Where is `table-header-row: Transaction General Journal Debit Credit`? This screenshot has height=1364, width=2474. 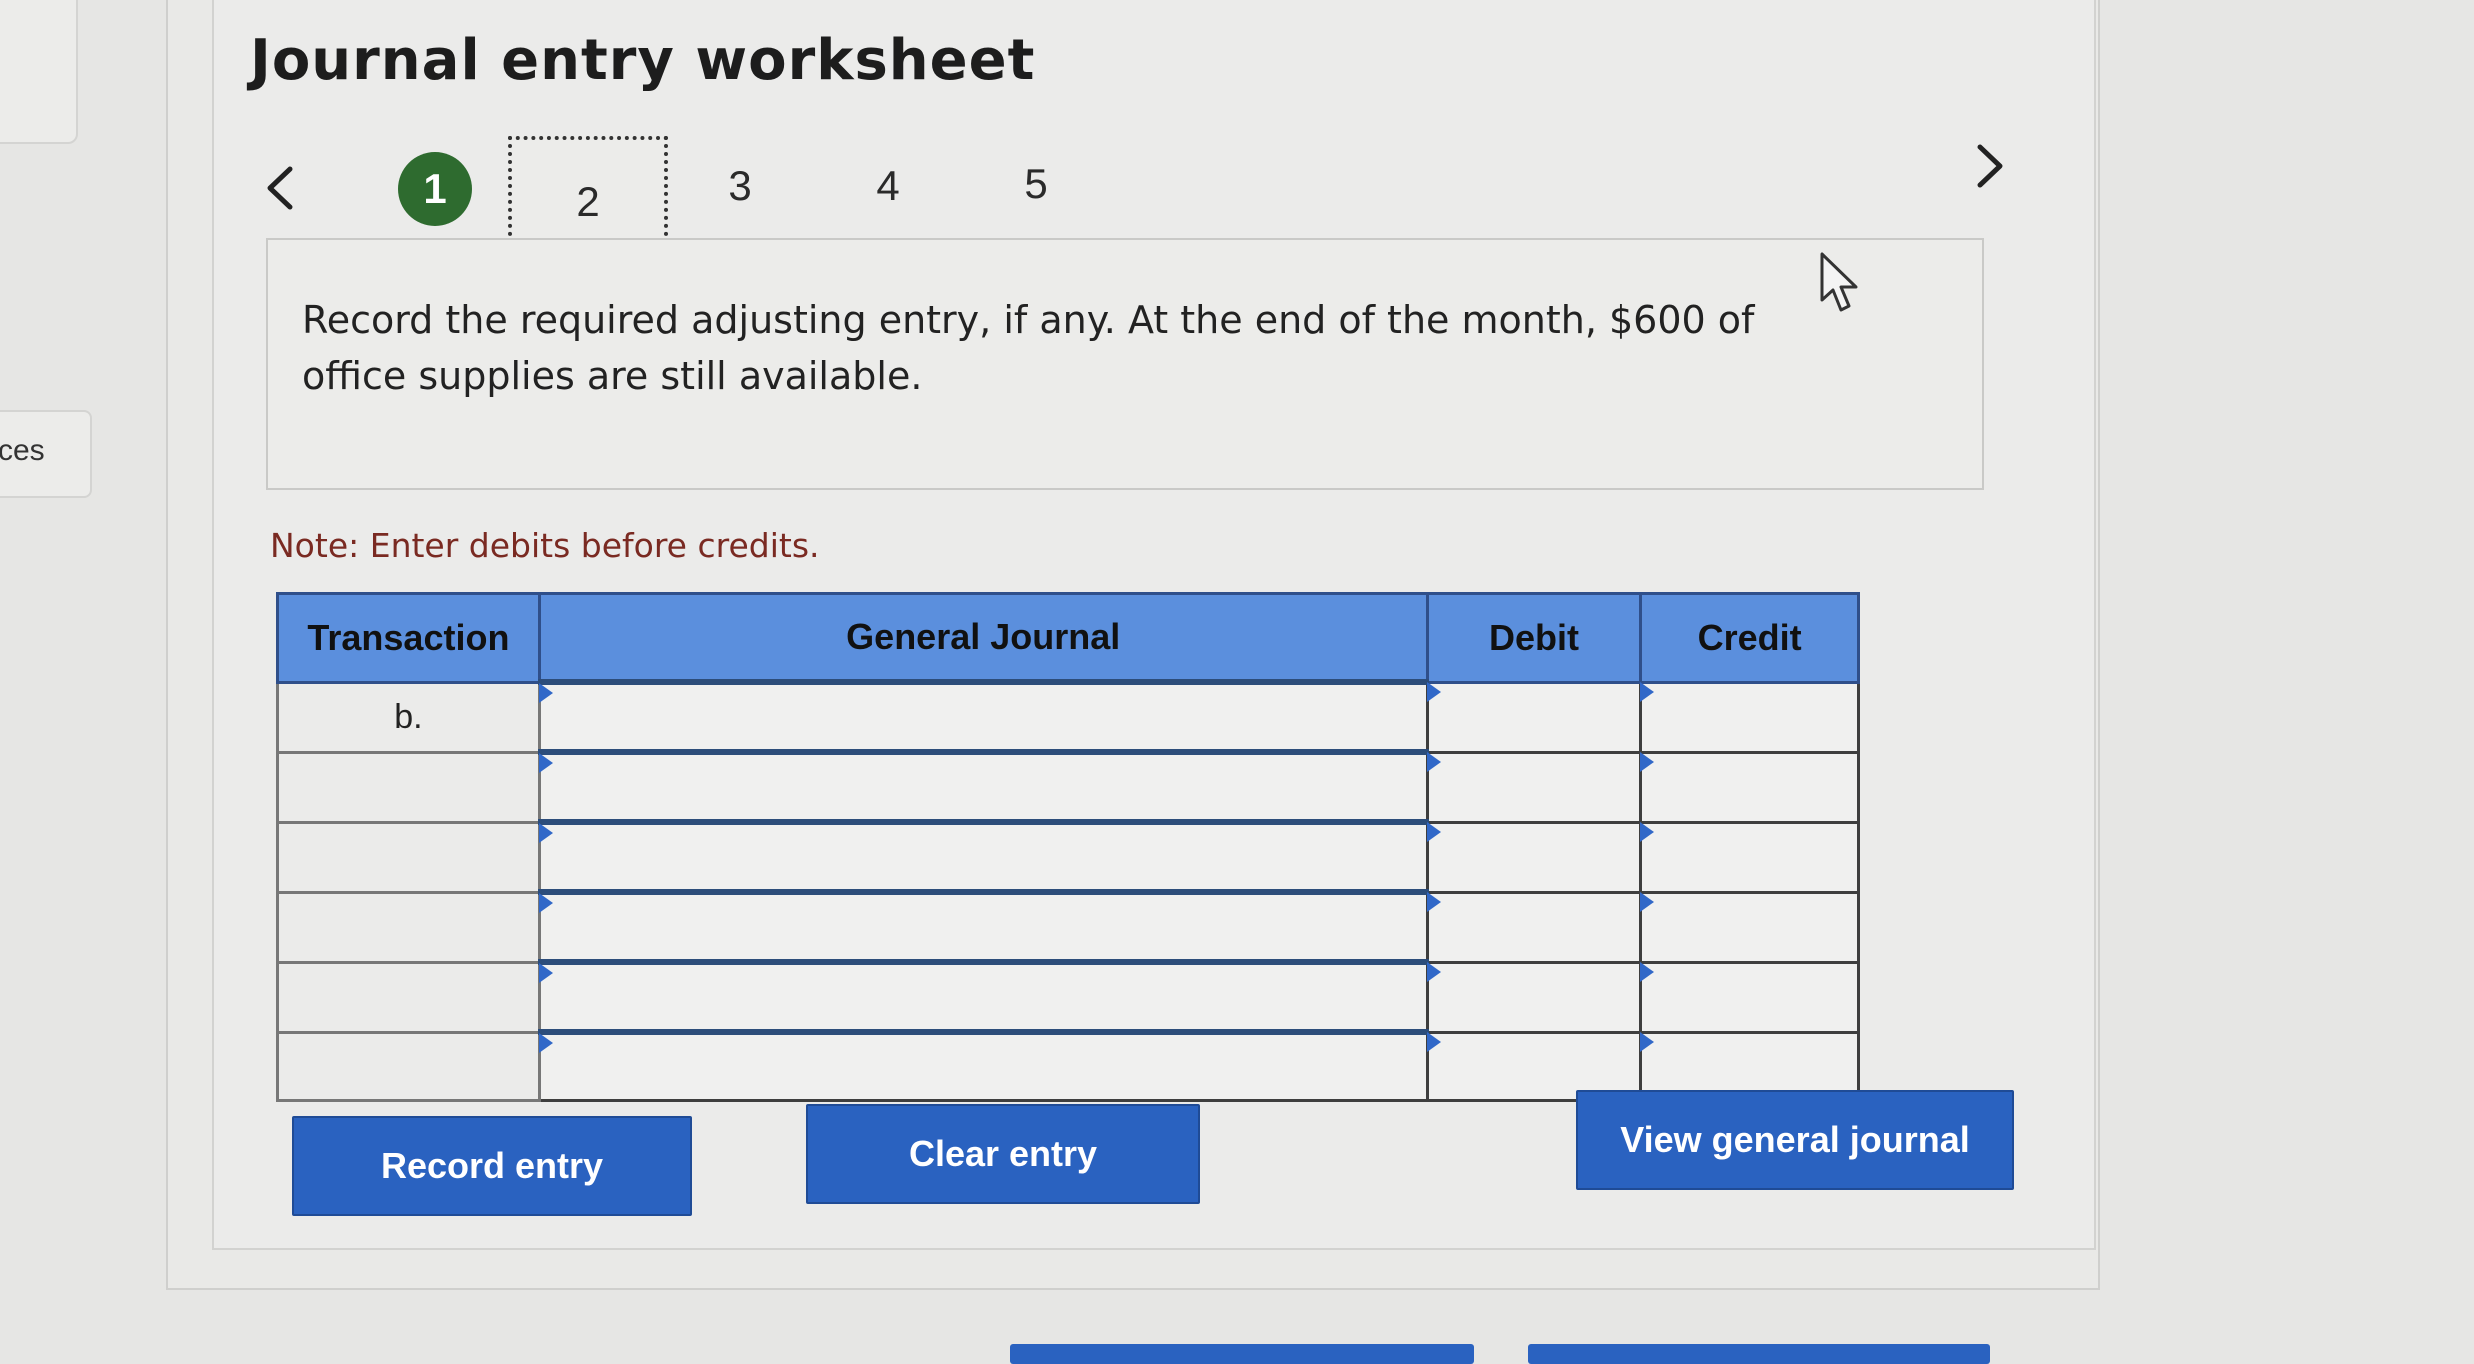 table-header-row: Transaction General Journal Debit Credit is located at coordinates (1068, 638).